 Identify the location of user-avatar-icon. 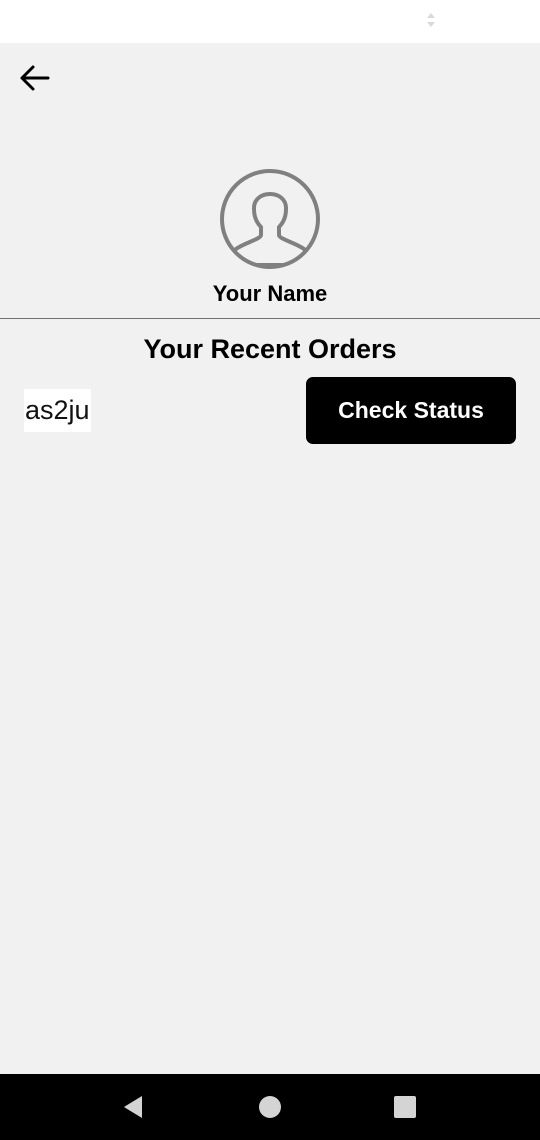
(270, 219).